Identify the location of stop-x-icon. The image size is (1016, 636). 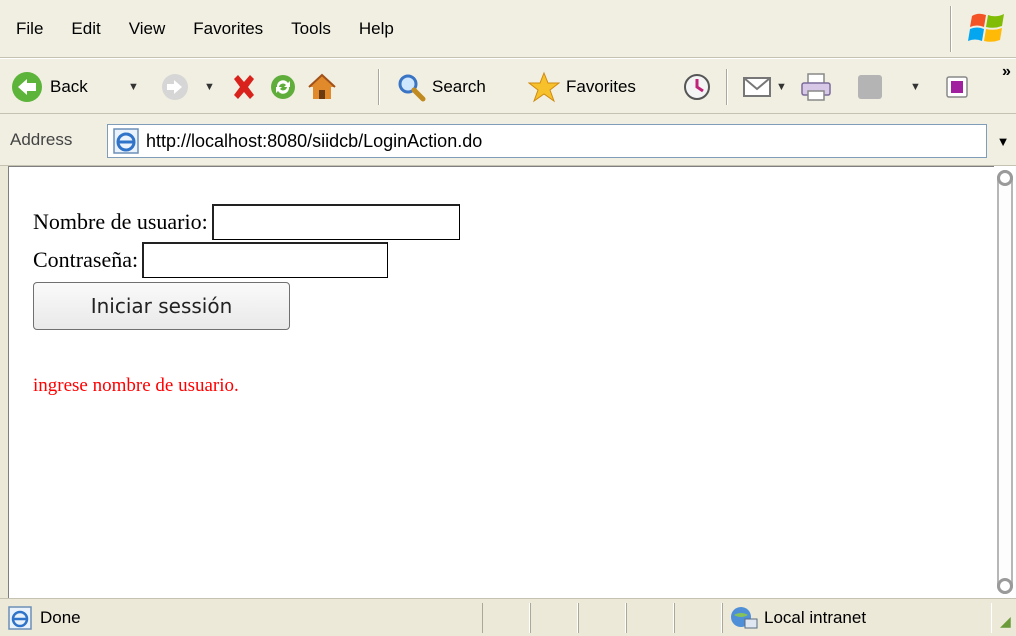
(244, 87).